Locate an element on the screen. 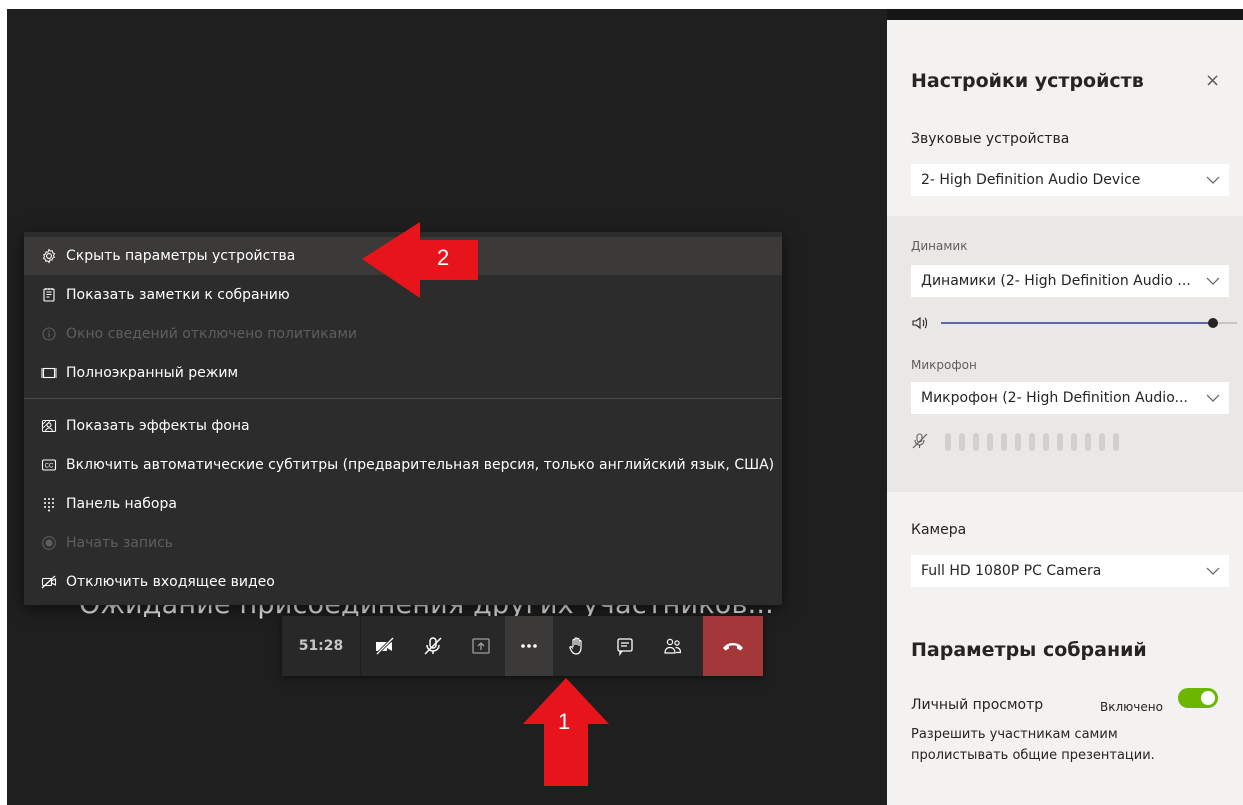  camera-toggle-button is located at coordinates (385, 646).